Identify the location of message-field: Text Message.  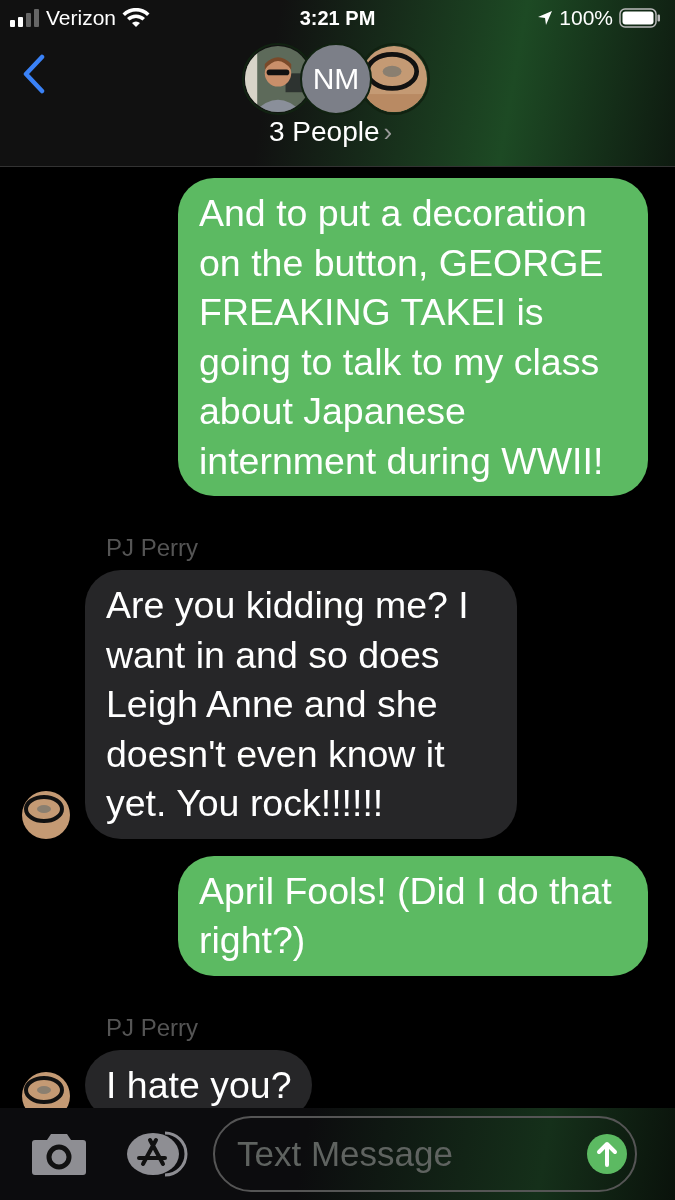
(425, 1154).